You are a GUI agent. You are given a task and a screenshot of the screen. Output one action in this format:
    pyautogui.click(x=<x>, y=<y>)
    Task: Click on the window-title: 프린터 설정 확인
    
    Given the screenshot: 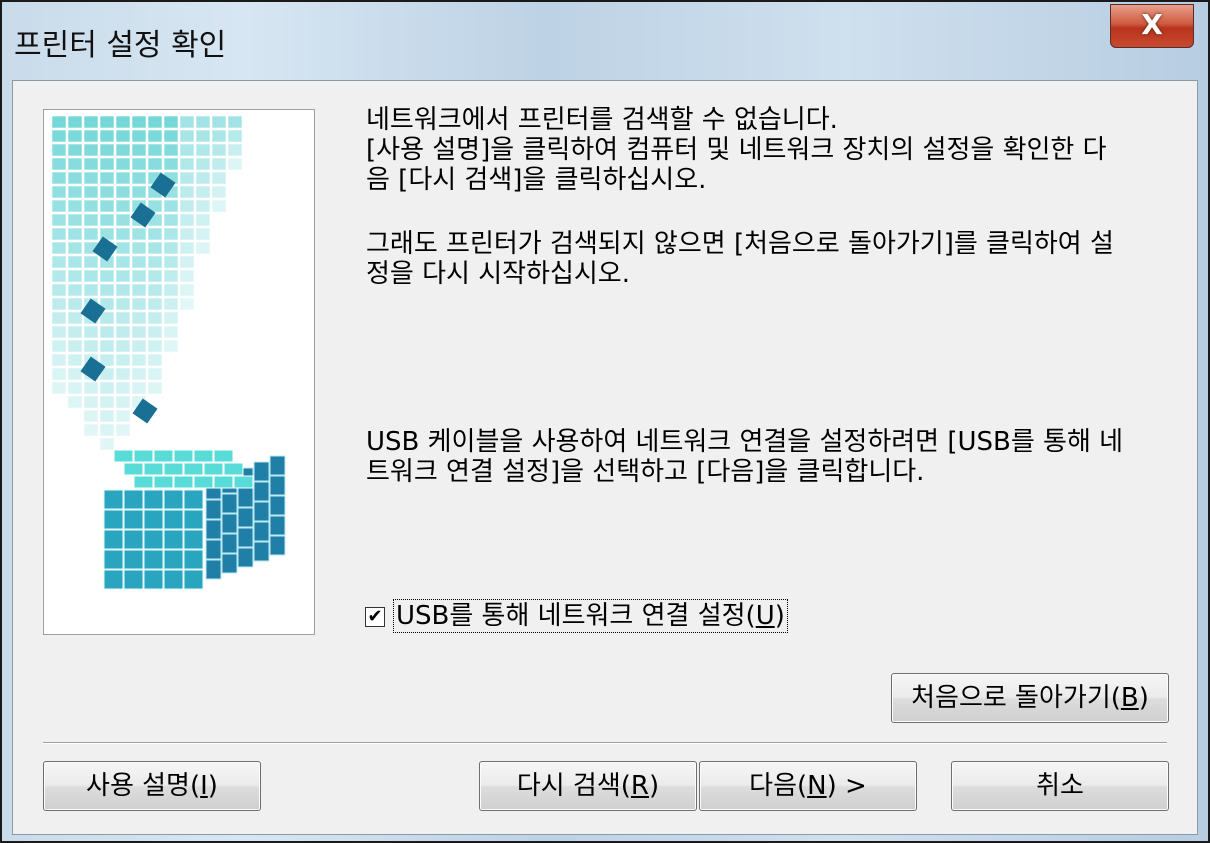 What is the action you would take?
    pyautogui.click(x=120, y=45)
    